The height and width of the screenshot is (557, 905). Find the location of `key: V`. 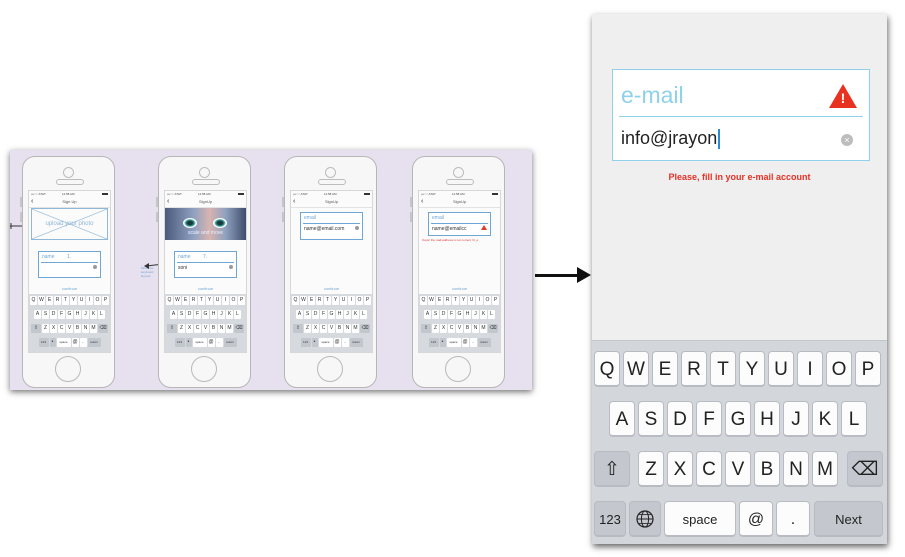

key: V is located at coordinates (459, 328).